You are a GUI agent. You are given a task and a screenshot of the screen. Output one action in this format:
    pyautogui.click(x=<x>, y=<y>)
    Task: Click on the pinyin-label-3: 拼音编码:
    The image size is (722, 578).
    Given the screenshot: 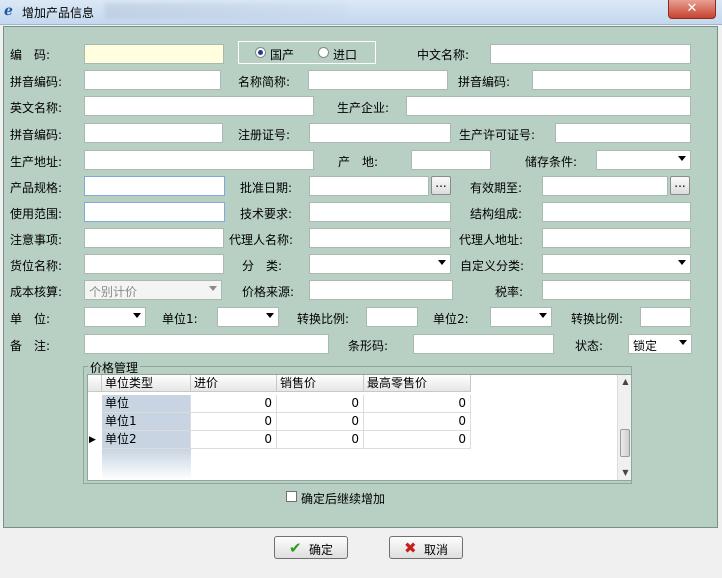 What is the action you would take?
    pyautogui.click(x=36, y=135)
    